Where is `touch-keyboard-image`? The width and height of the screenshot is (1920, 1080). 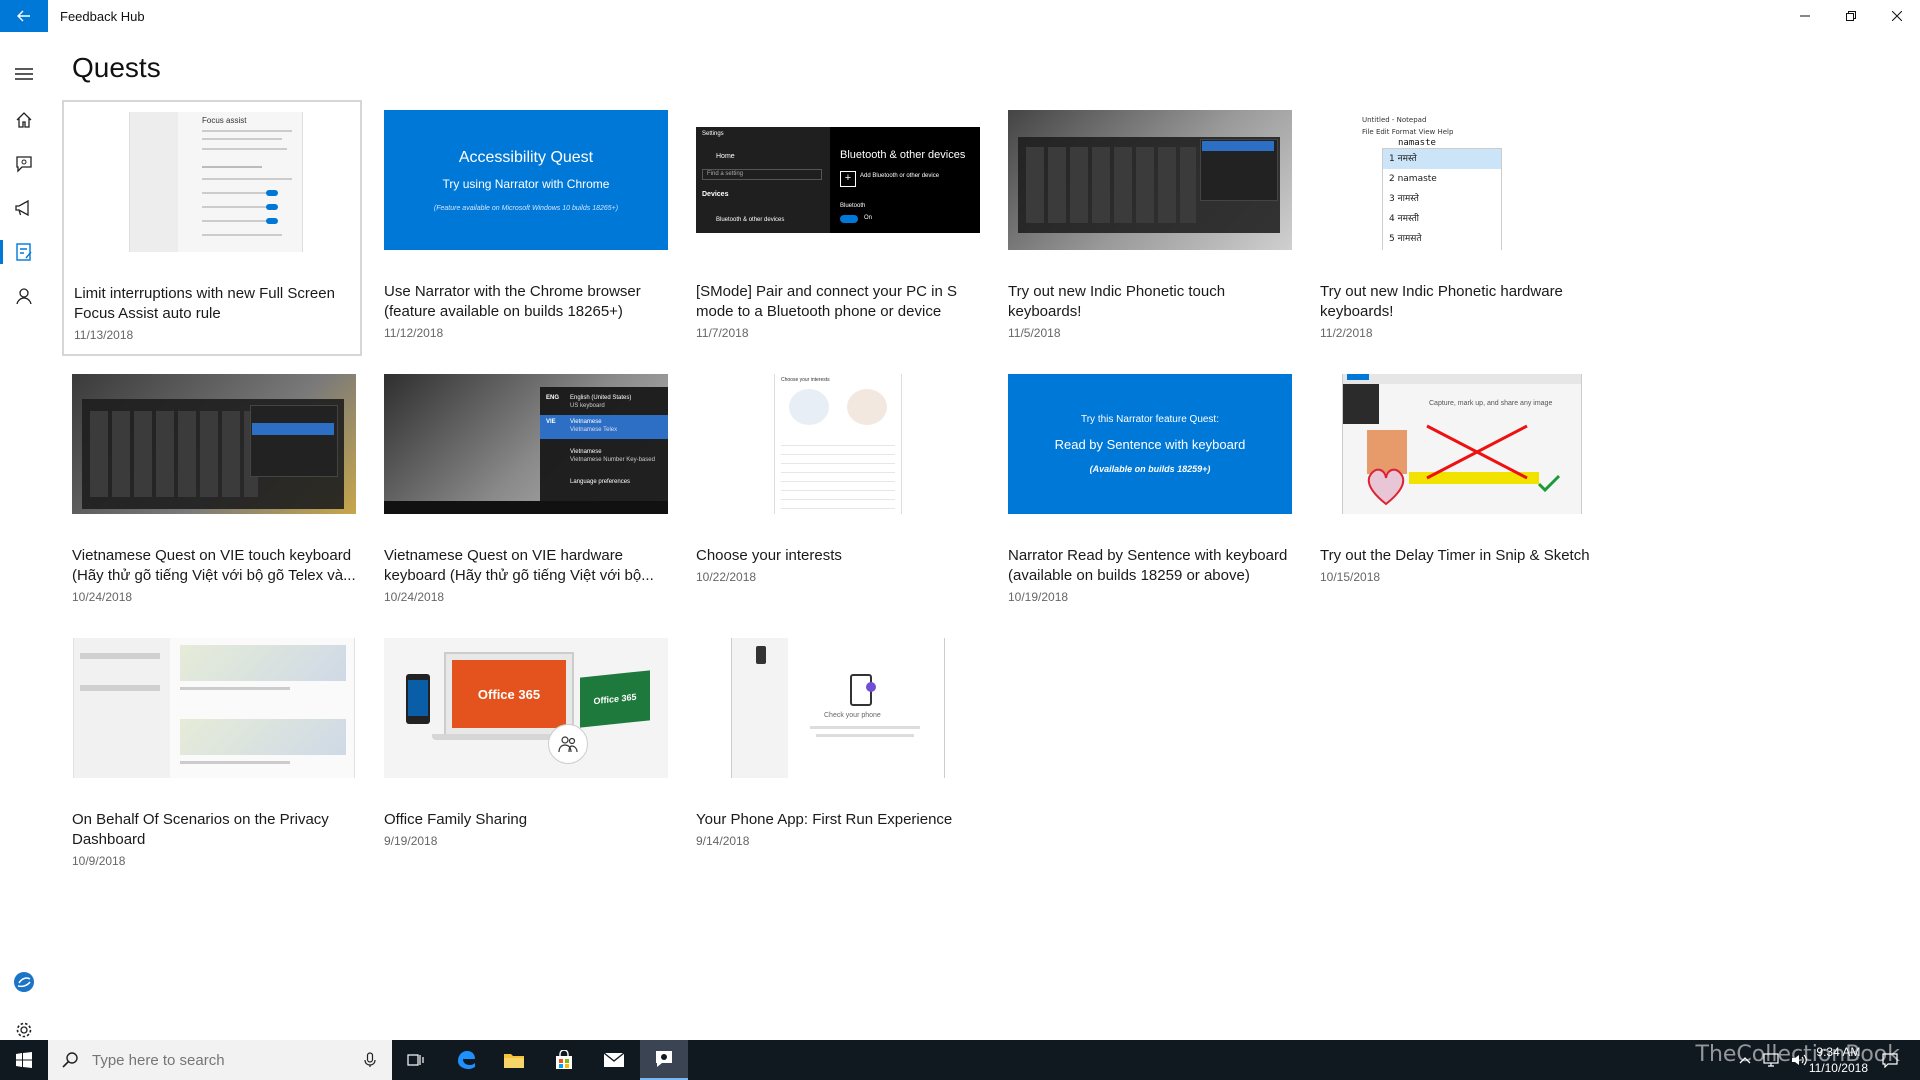 touch-keyboard-image is located at coordinates (1150, 180).